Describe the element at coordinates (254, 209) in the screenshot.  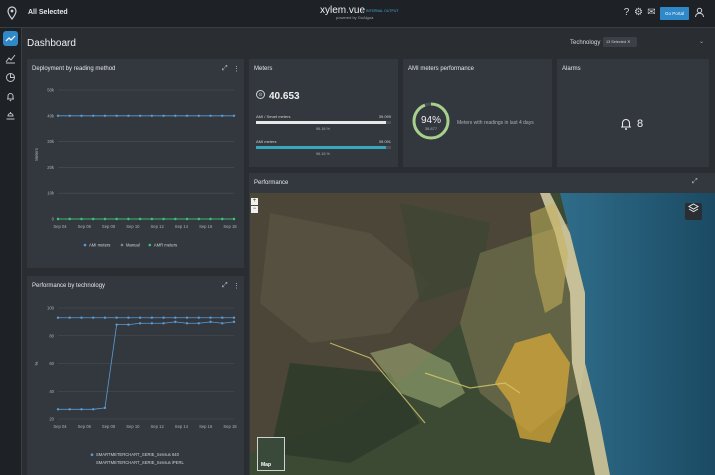
I see `zoom-out-button: −` at that location.